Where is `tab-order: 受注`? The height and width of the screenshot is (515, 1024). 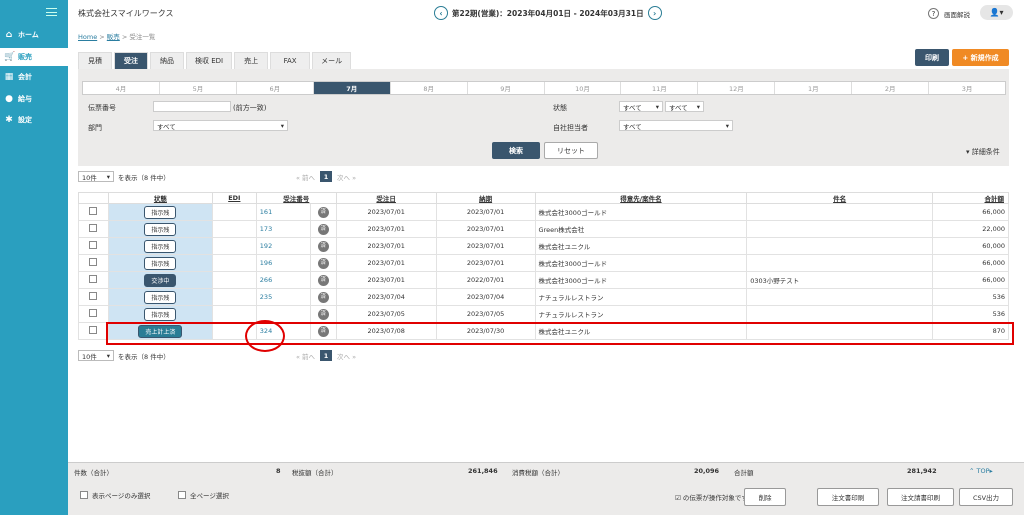 tab-order: 受注 is located at coordinates (131, 60).